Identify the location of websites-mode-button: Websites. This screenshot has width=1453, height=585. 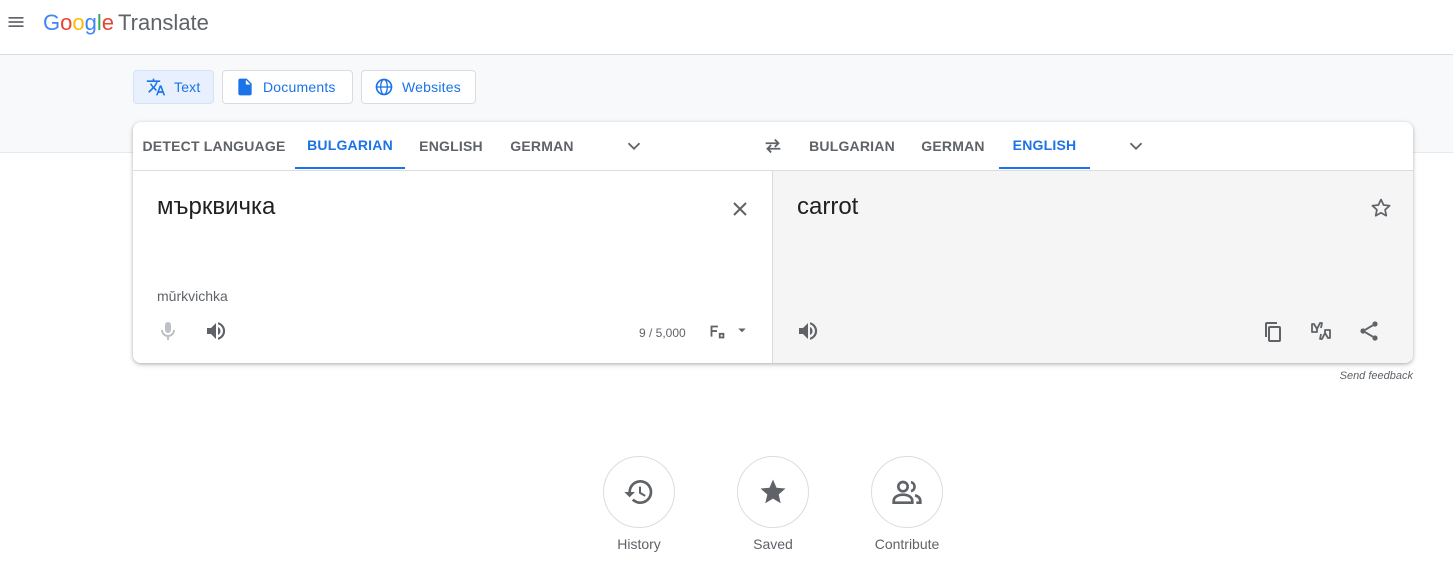
(418, 87).